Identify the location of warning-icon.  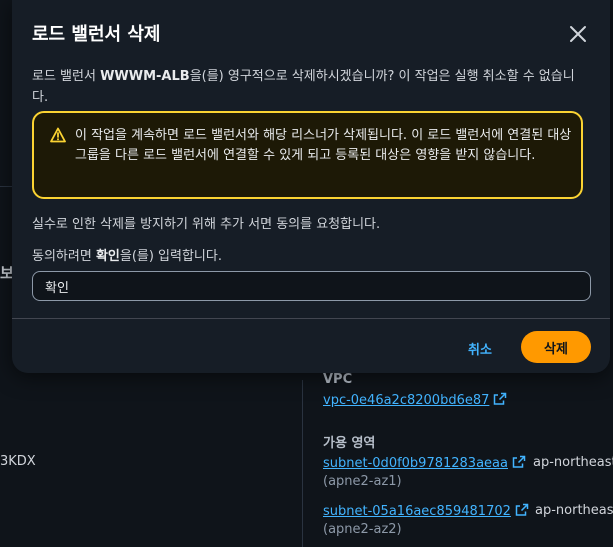
(58, 137).